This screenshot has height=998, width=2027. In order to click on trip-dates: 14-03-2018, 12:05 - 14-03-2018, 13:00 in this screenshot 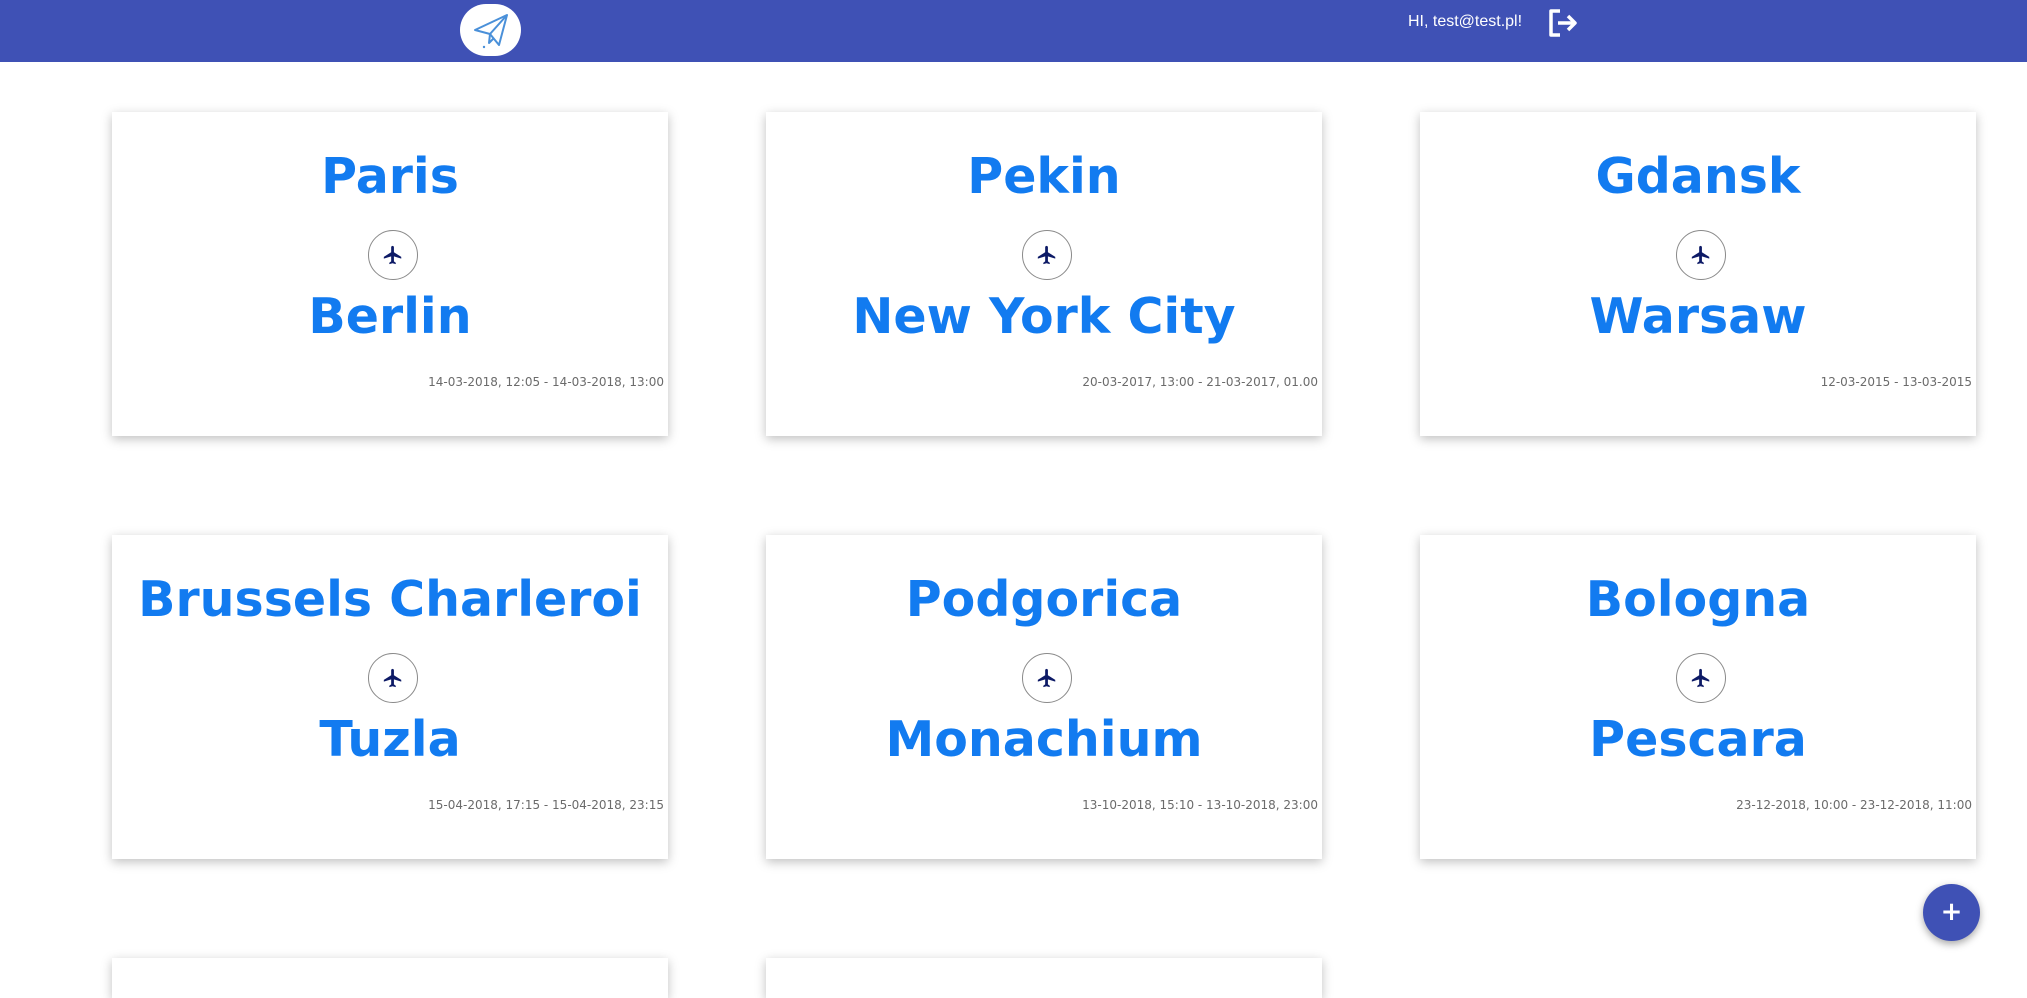, I will do `click(546, 382)`.